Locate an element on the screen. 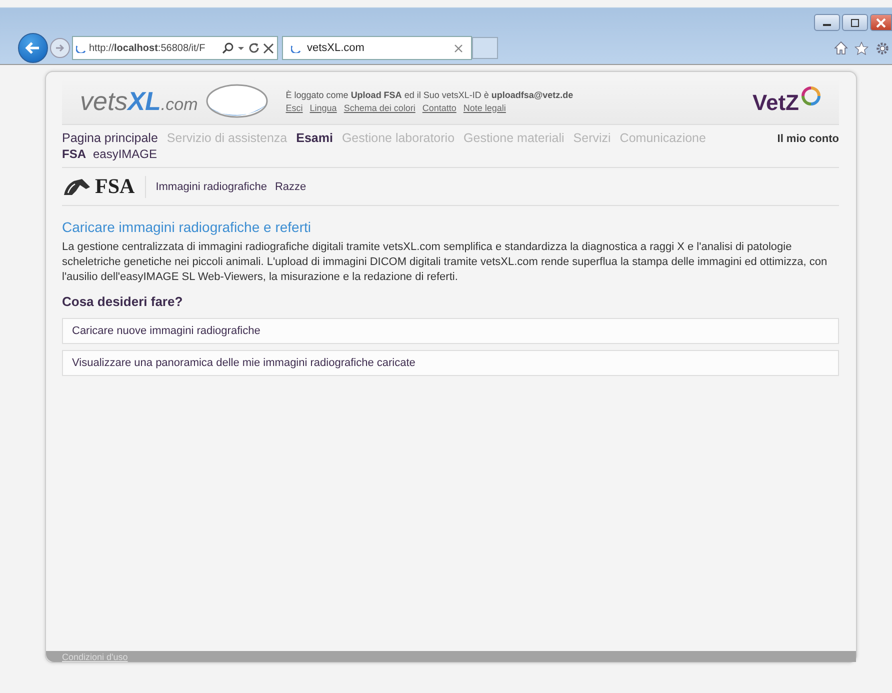 The width and height of the screenshot is (892, 693). nav-link: Esami is located at coordinates (314, 138).